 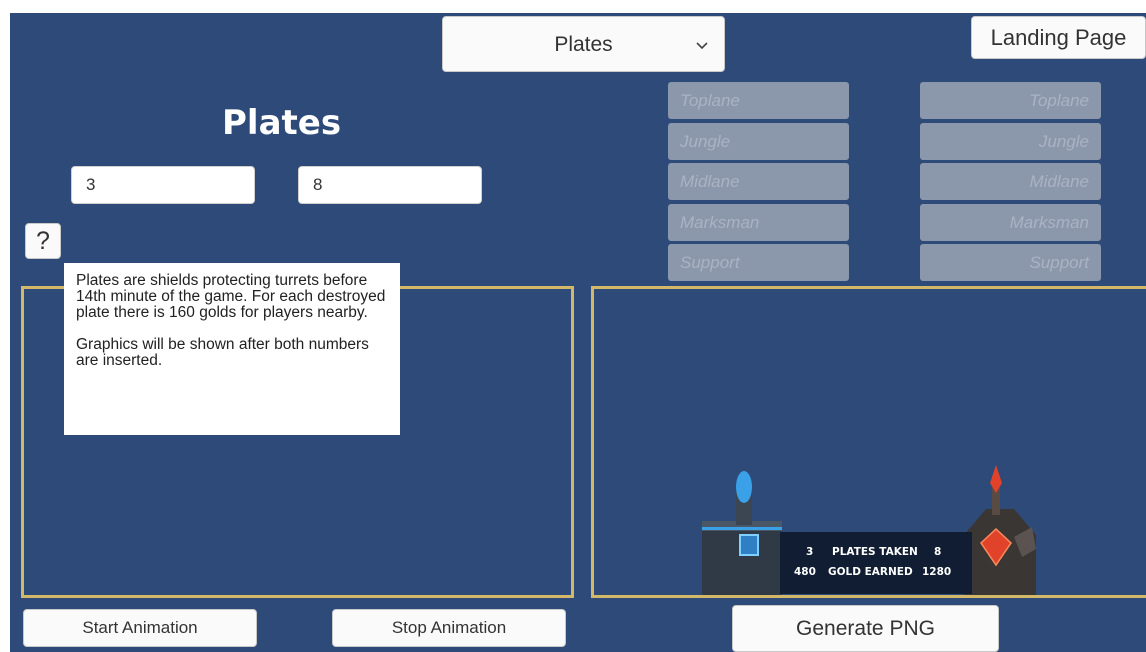 I want to click on left-role-support: Support, so click(x=758, y=262).